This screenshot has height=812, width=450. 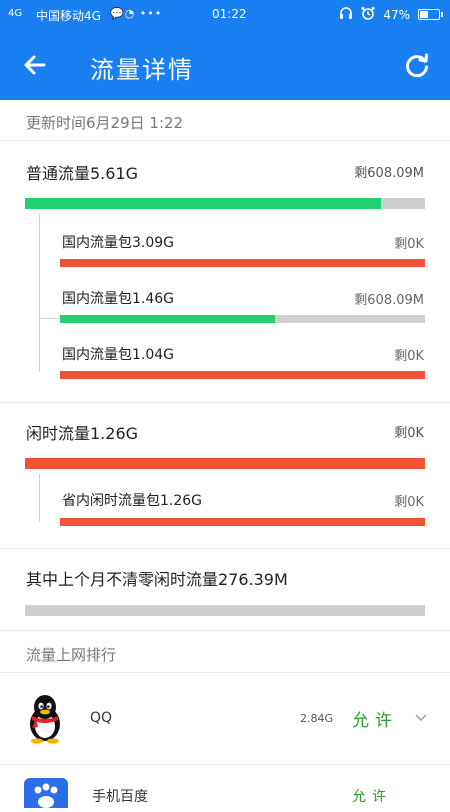 What do you see at coordinates (118, 243) in the screenshot?
I see `package-label: 国内流量包3.09G` at bounding box center [118, 243].